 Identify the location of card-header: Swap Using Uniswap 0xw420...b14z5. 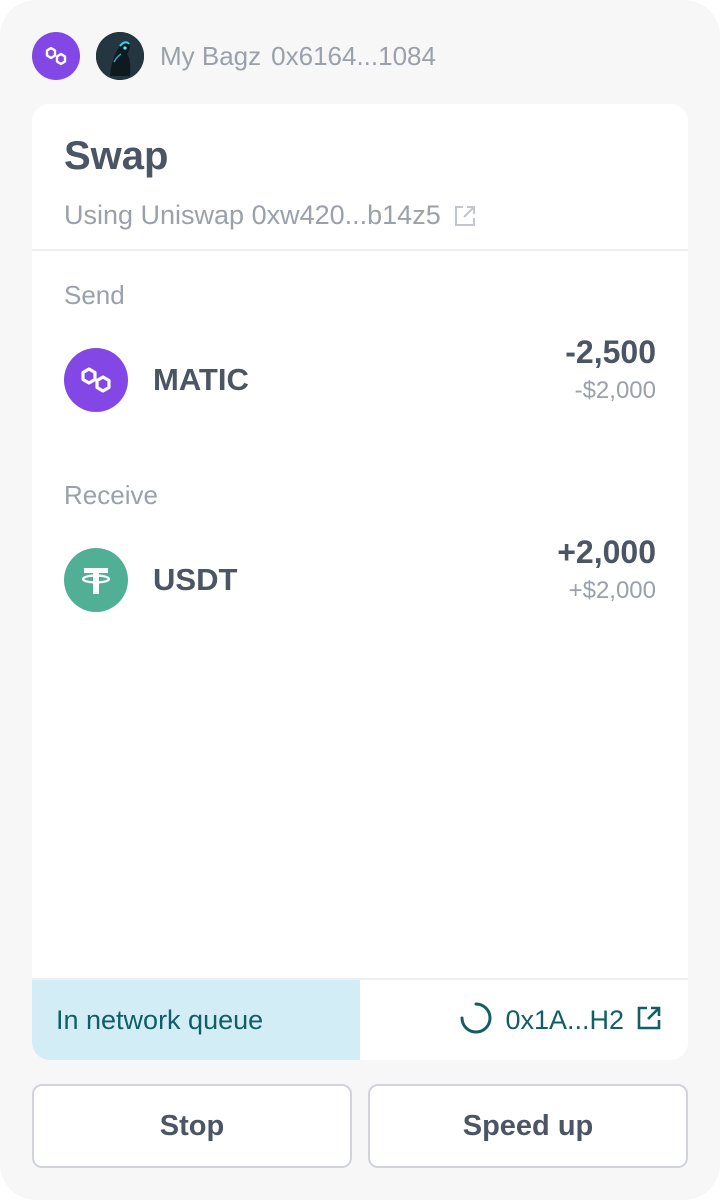
(360, 177).